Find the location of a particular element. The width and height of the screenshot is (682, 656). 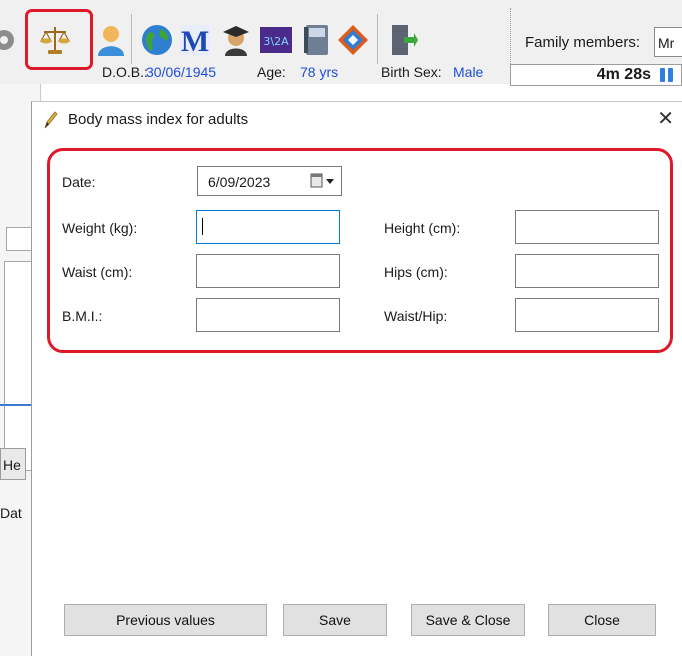

hips-input is located at coordinates (587, 271).